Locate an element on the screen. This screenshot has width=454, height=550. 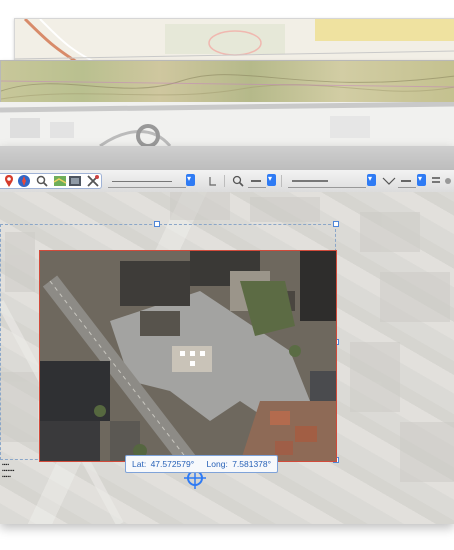
photo-icon is located at coordinates (75, 181).